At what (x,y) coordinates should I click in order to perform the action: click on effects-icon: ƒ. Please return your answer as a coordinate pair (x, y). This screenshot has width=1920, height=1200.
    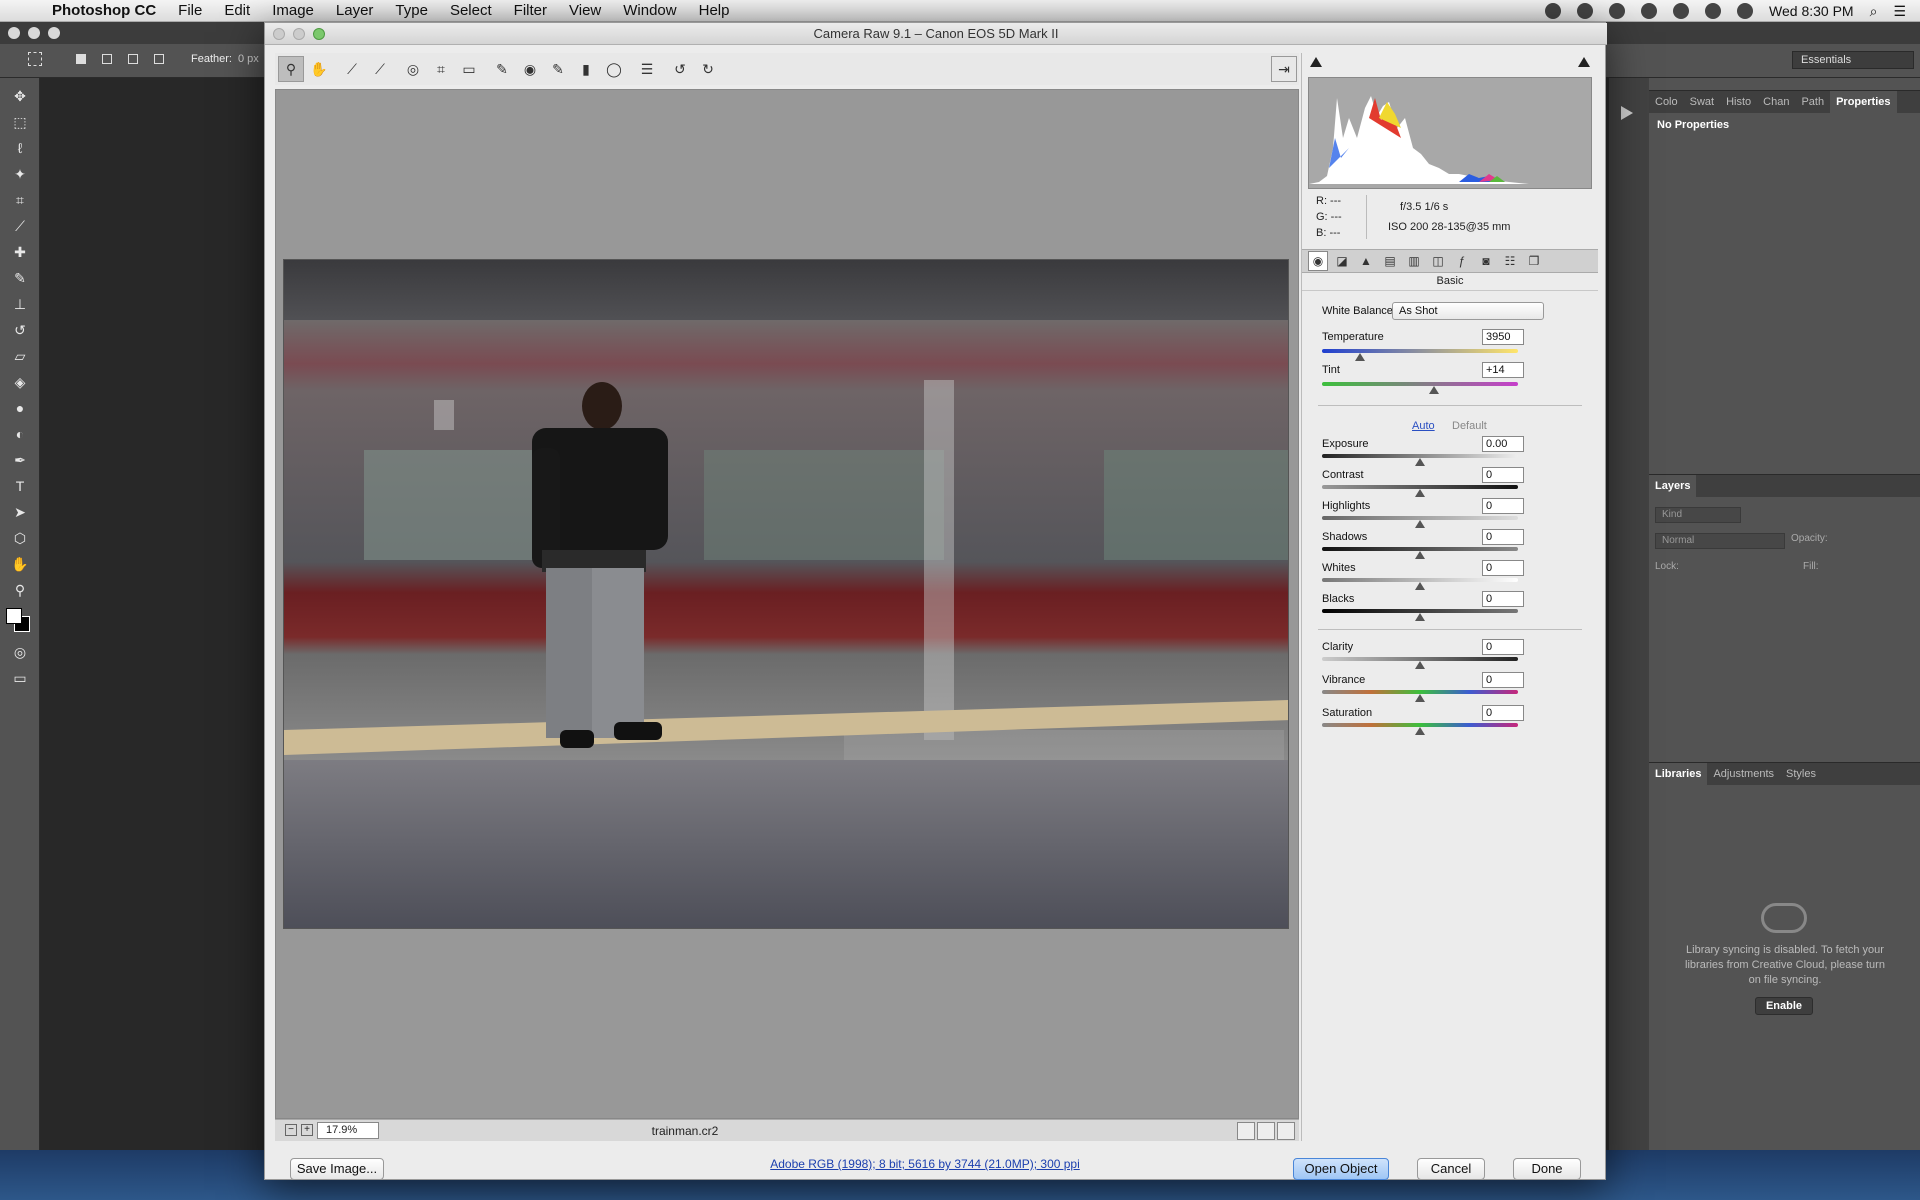
    Looking at the image, I should click on (1462, 261).